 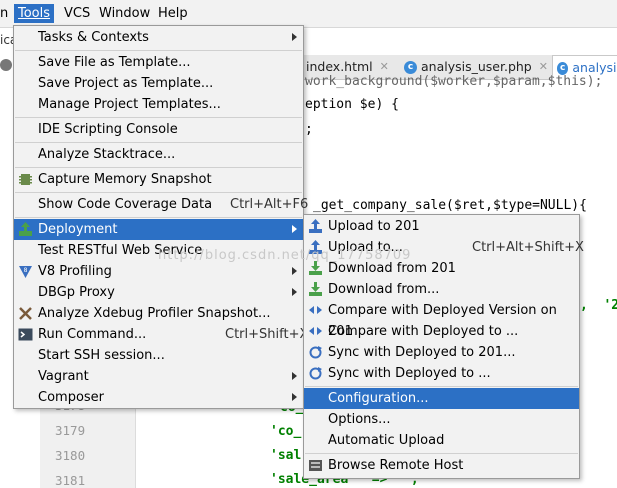 What do you see at coordinates (158, 292) in the screenshot?
I see `menu-item-dbgp-proxy: DBGp Proxy` at bounding box center [158, 292].